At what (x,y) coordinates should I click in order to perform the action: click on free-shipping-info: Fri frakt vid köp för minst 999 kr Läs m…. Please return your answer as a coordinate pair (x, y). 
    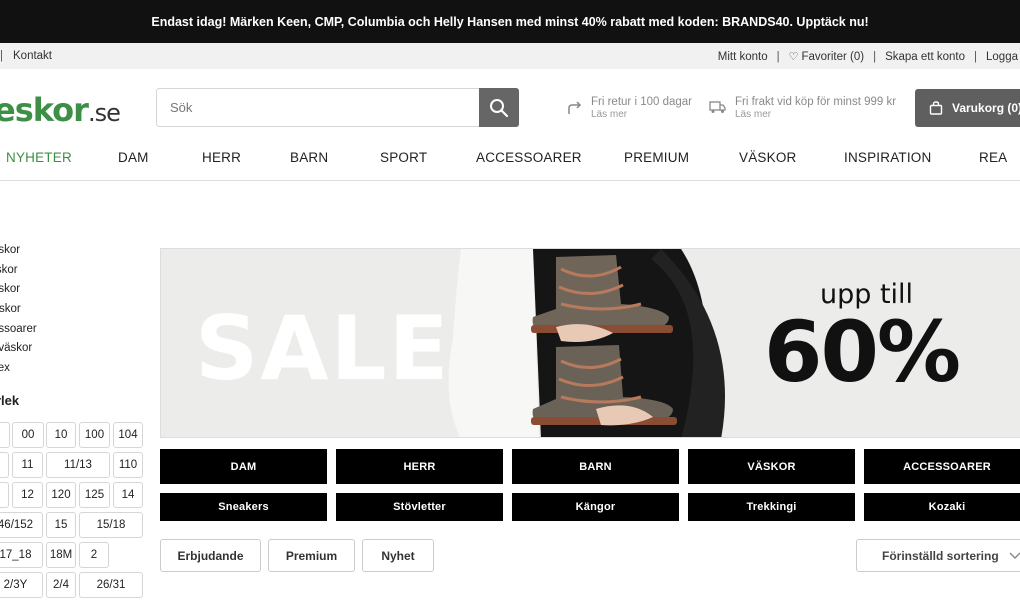
    Looking at the image, I should click on (802, 108).